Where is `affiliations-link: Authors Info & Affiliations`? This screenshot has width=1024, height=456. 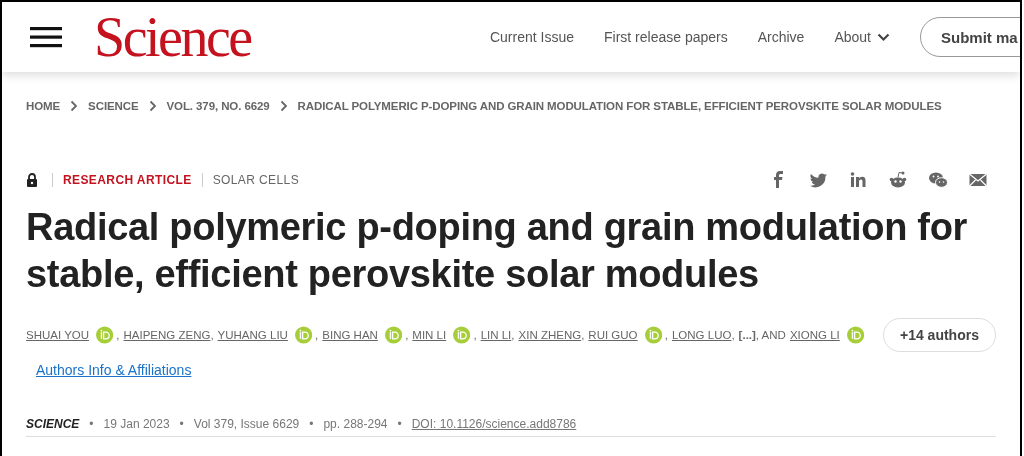
affiliations-link: Authors Info & Affiliations is located at coordinates (114, 370).